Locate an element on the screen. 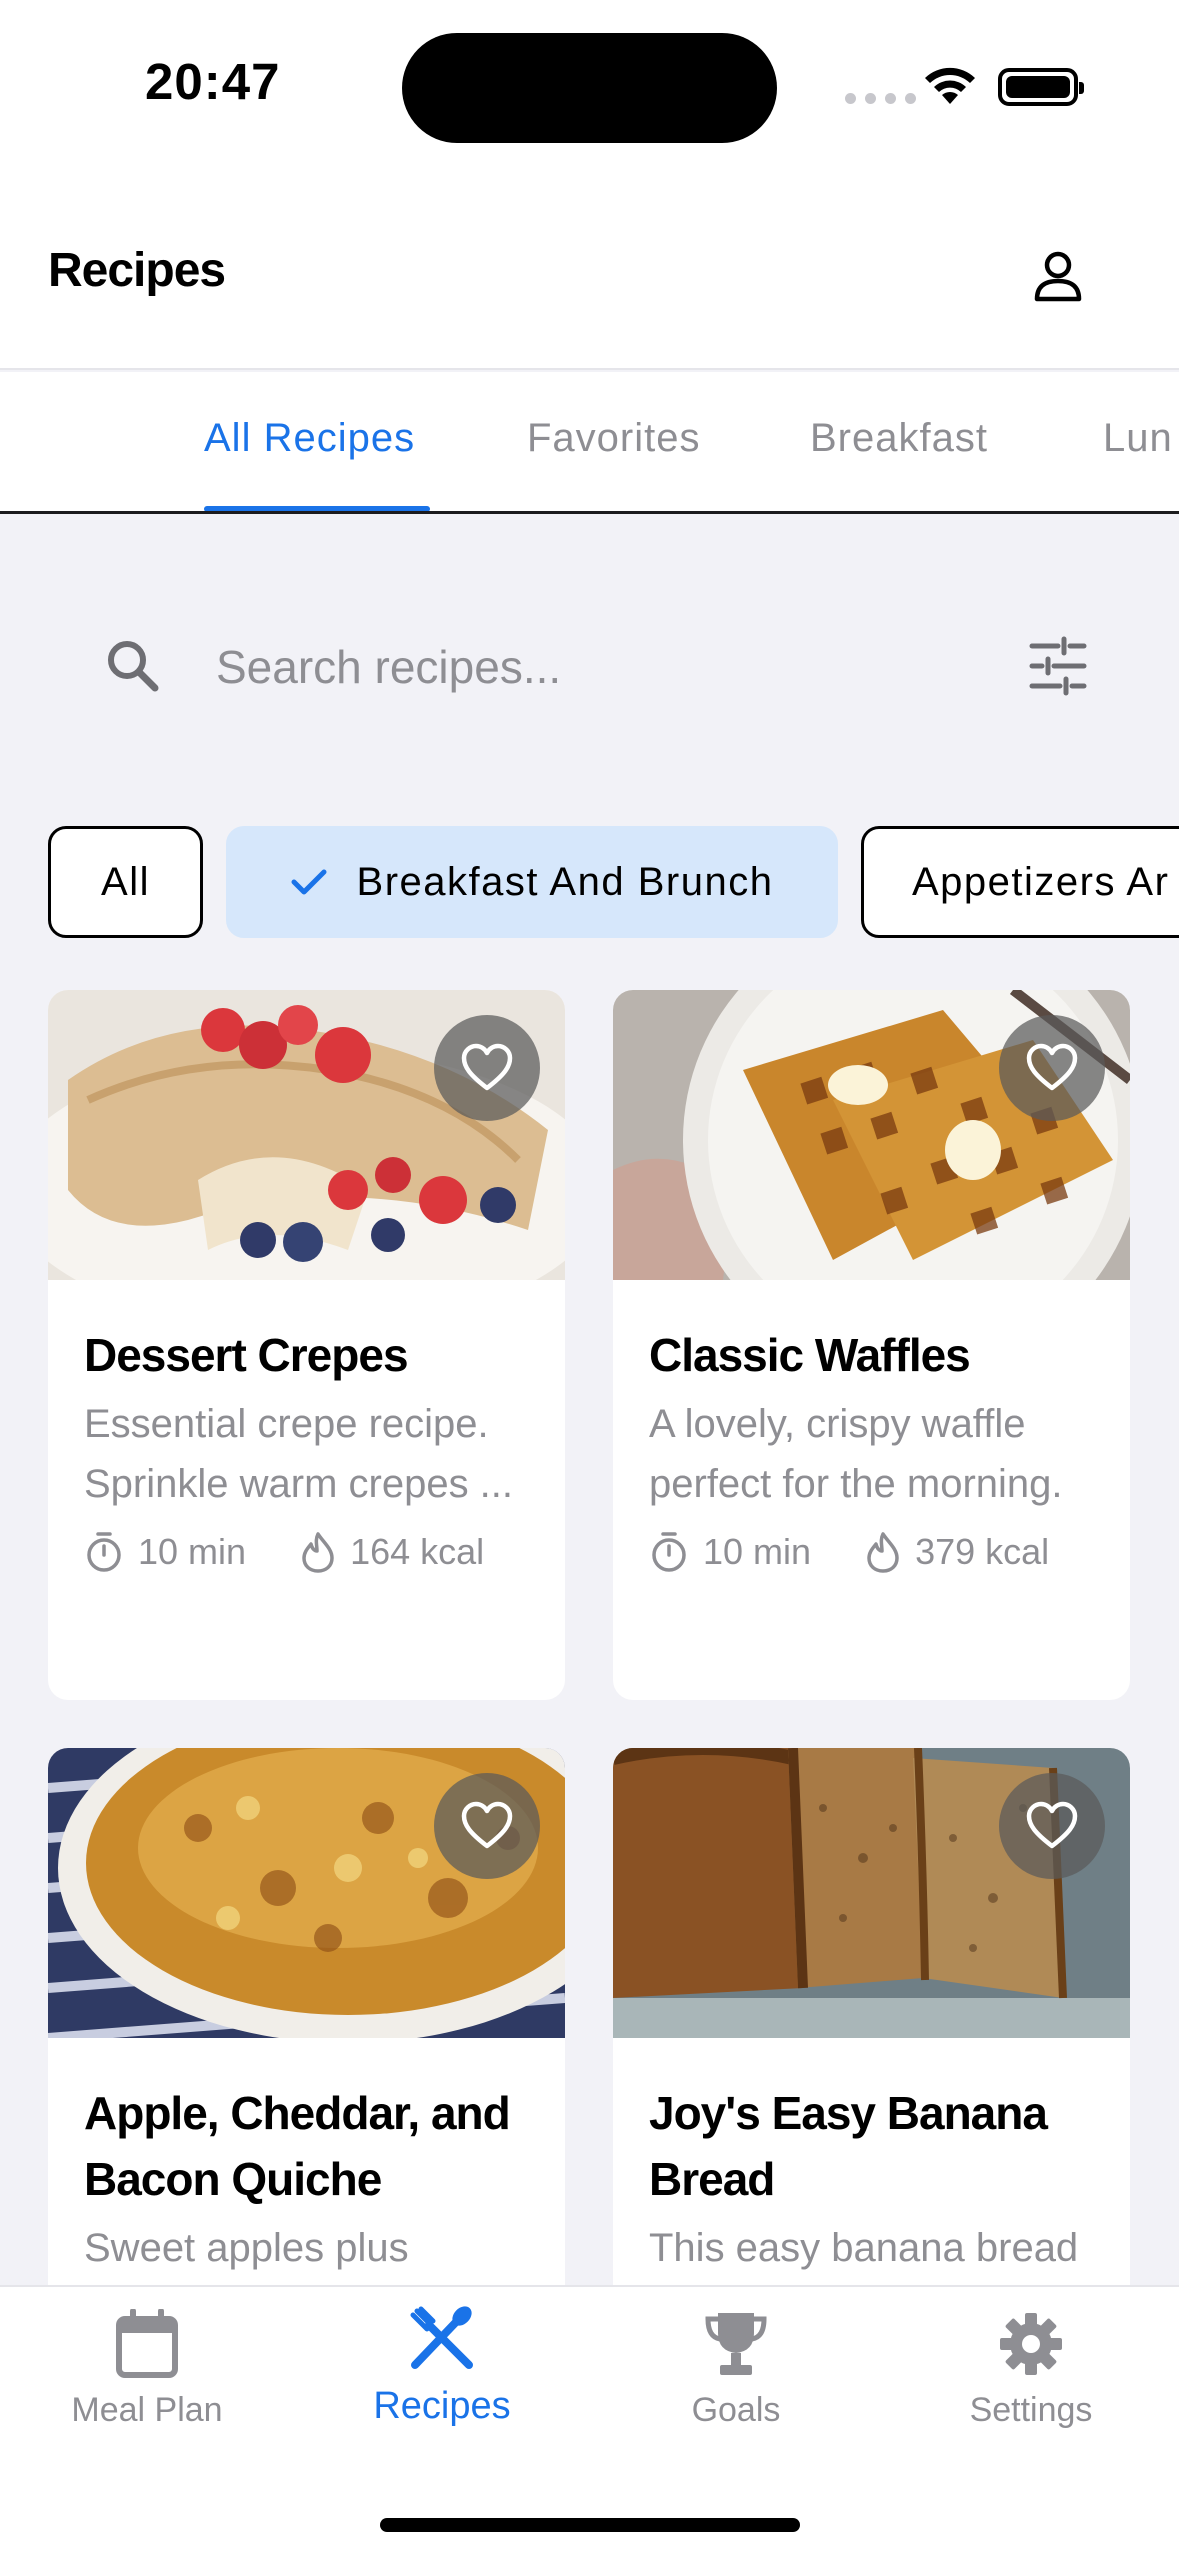 This screenshot has height=2556, width=1179. recipe-calories: 164 kcal is located at coordinates (417, 1551).